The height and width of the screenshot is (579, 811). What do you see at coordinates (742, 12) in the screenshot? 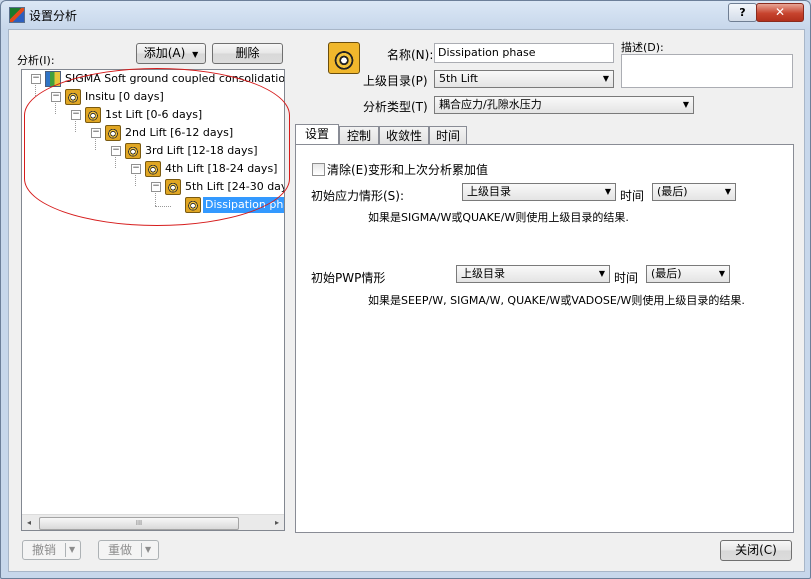
I see `help-button: ?` at bounding box center [742, 12].